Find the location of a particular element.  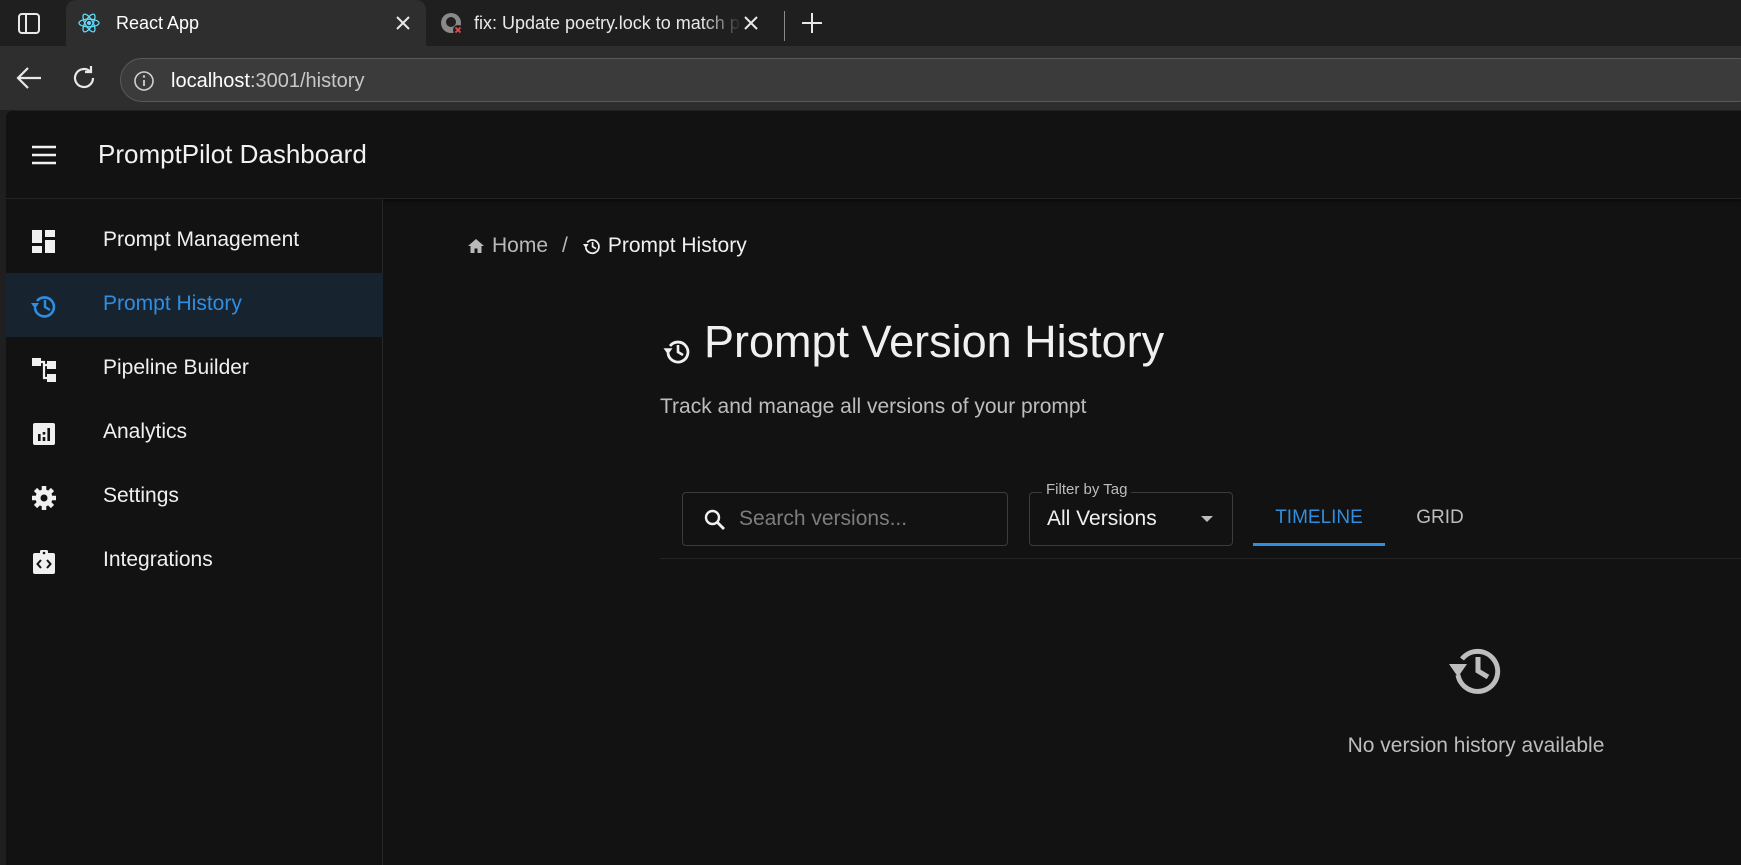

account-tree-icon is located at coordinates (44, 370).